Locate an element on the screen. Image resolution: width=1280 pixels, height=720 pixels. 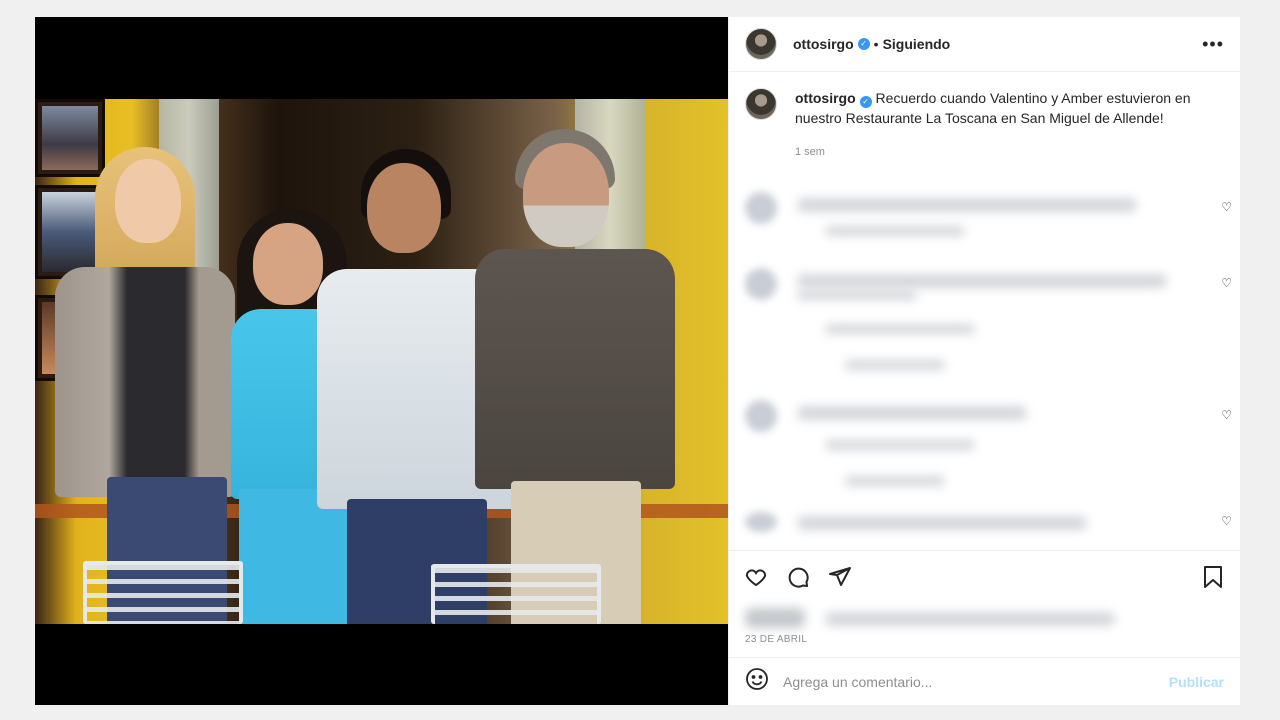
bookmark-icon is located at coordinates (1213, 577).